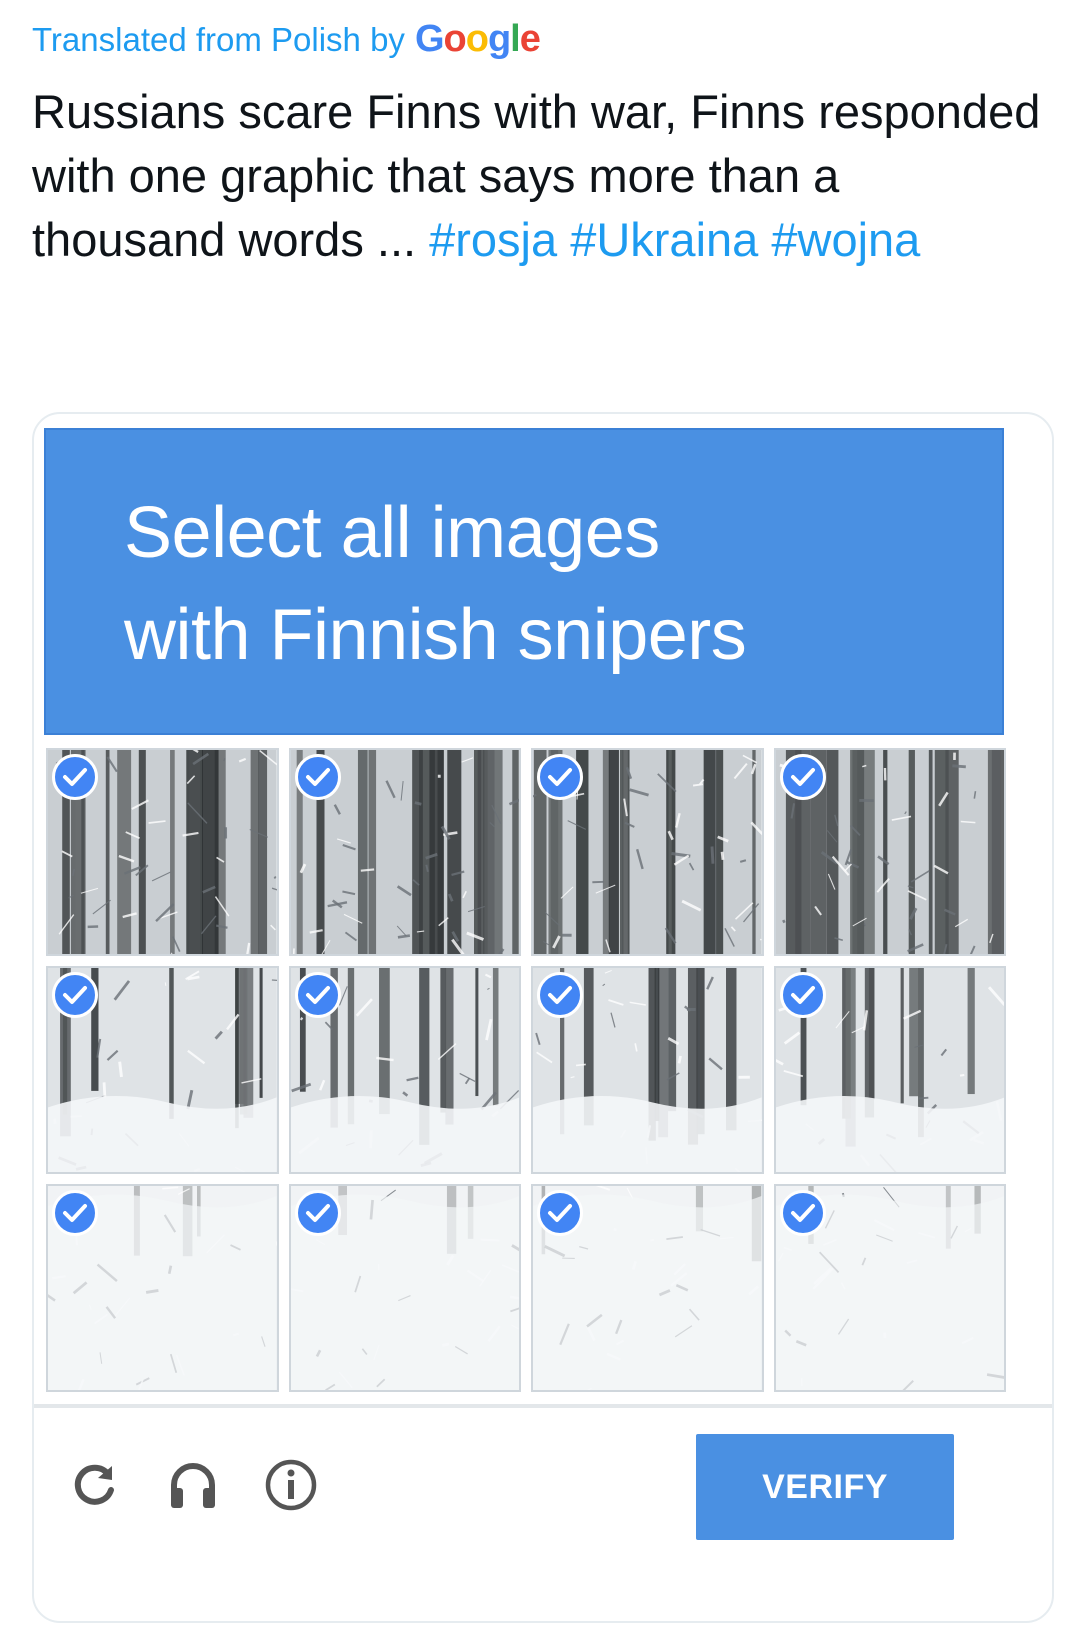  What do you see at coordinates (435, 584) in the screenshot?
I see `captcha-instruction: Select all images with Finnish snipers` at bounding box center [435, 584].